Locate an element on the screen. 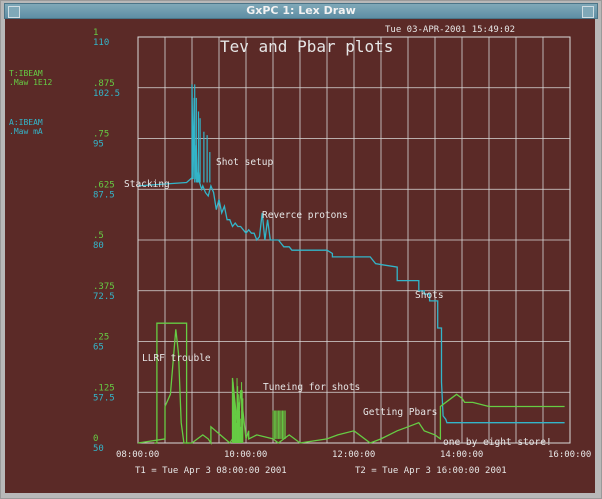 The height and width of the screenshot is (499, 602). y-tick-label-cyan: 72.5 is located at coordinates (104, 297).